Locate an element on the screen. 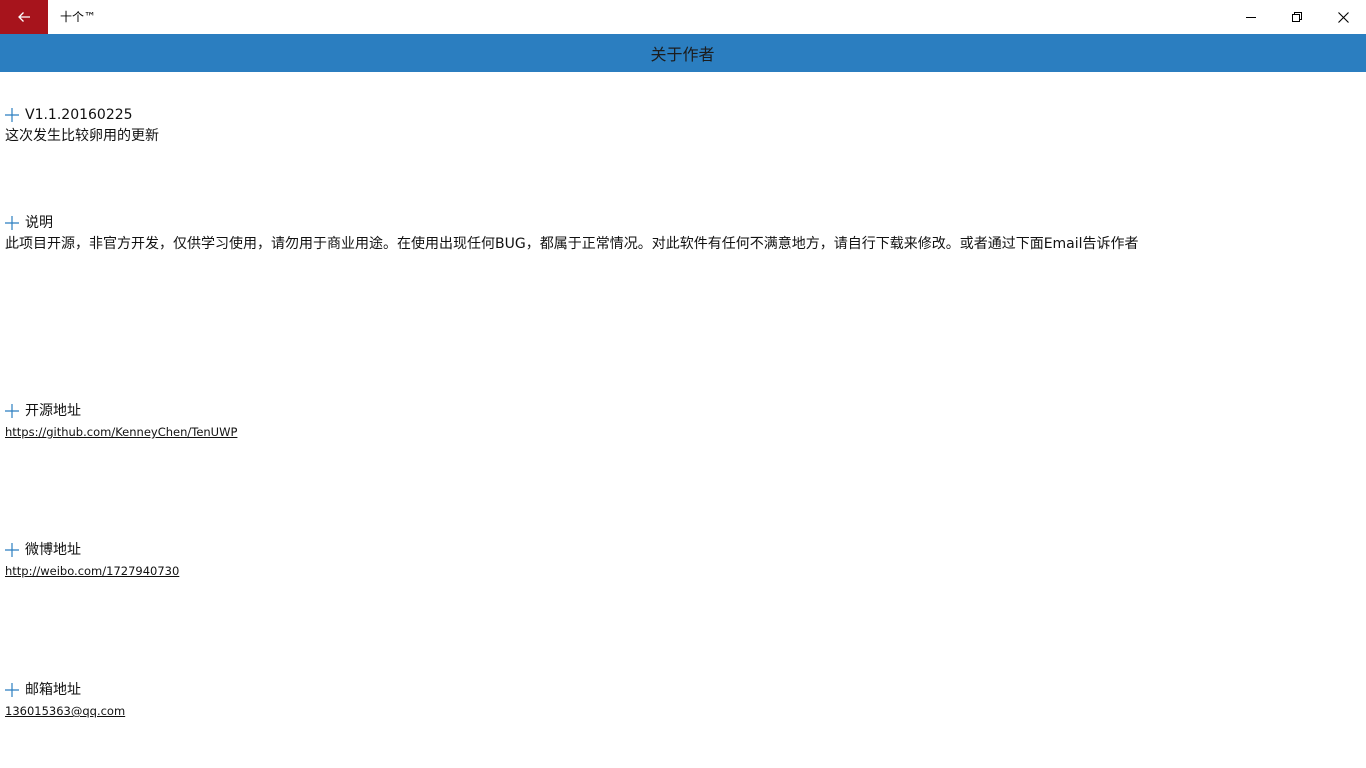 The width and height of the screenshot is (1366, 768). github-link: https://github.com/KenneyChen/TenUWP is located at coordinates (121, 432).